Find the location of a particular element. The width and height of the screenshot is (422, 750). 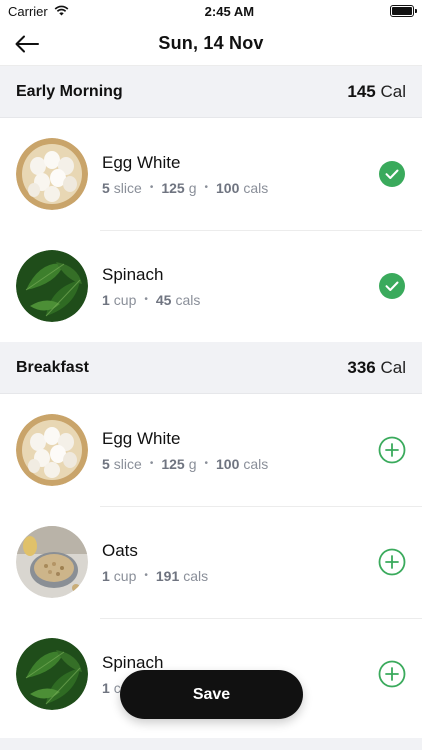

section-header: Early Morning 145 Cal is located at coordinates (211, 92).